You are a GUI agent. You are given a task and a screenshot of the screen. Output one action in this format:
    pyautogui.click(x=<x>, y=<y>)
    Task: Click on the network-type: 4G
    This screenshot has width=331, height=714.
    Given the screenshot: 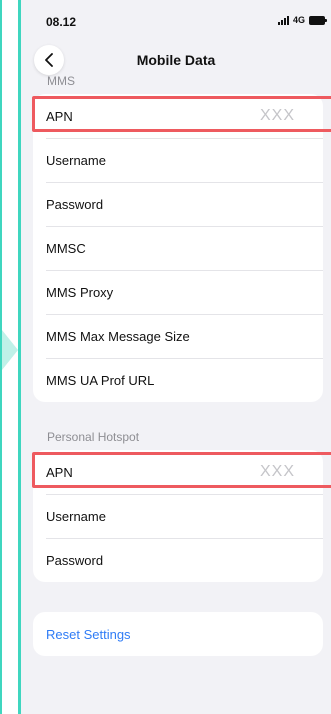 What is the action you would take?
    pyautogui.click(x=298, y=20)
    